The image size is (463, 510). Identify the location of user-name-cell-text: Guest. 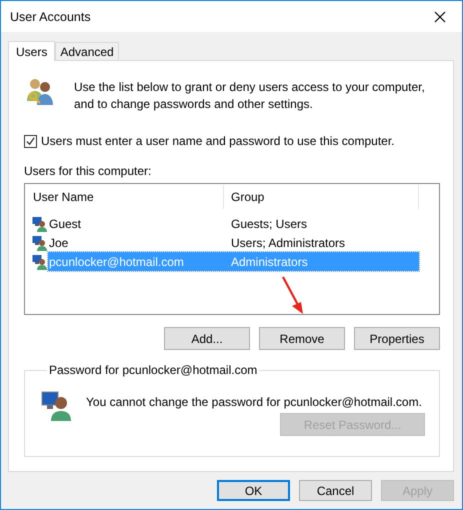
(65, 223).